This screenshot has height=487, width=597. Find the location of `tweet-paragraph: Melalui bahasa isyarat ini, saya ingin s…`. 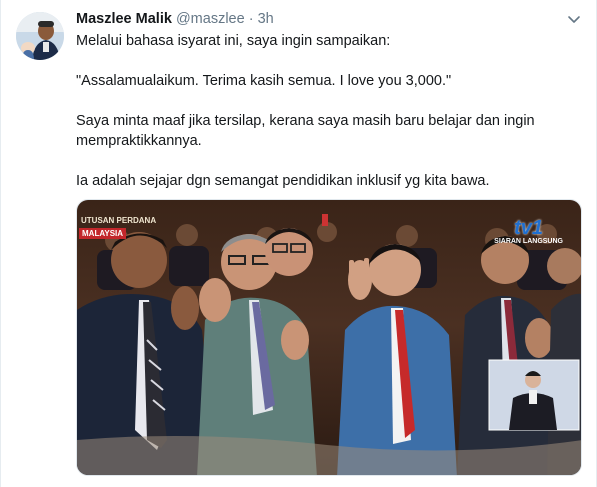

tweet-paragraph: Melalui bahasa isyarat ini, saya ingin s… is located at coordinates (233, 41).